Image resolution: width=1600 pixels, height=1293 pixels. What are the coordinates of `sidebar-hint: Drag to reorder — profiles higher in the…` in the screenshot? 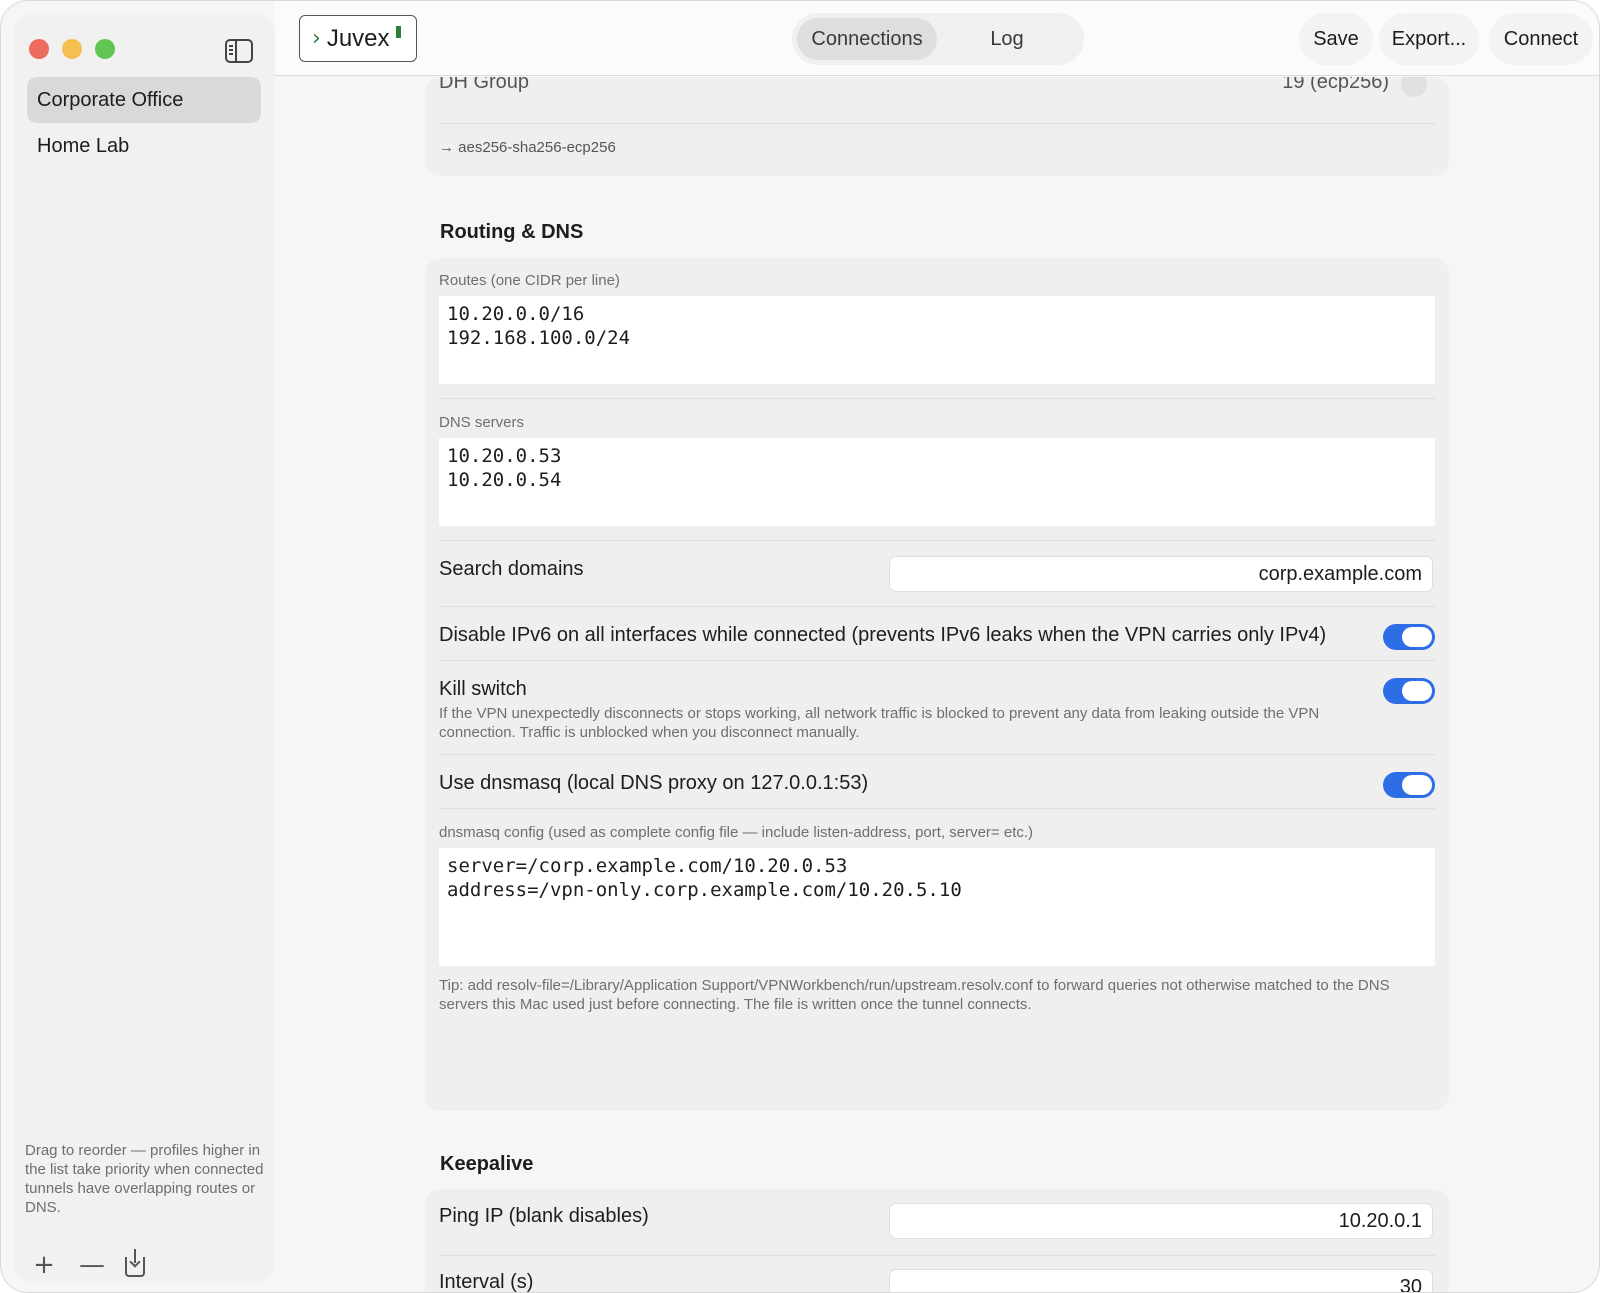 It's located at (144, 1179).